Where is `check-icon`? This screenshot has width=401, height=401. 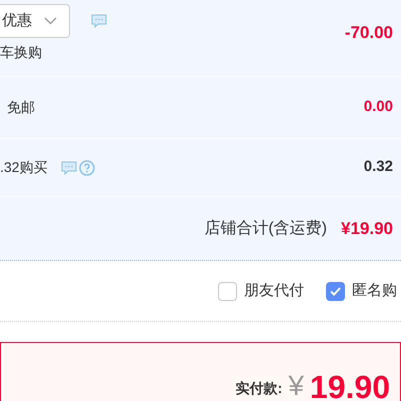 check-icon is located at coordinates (335, 291).